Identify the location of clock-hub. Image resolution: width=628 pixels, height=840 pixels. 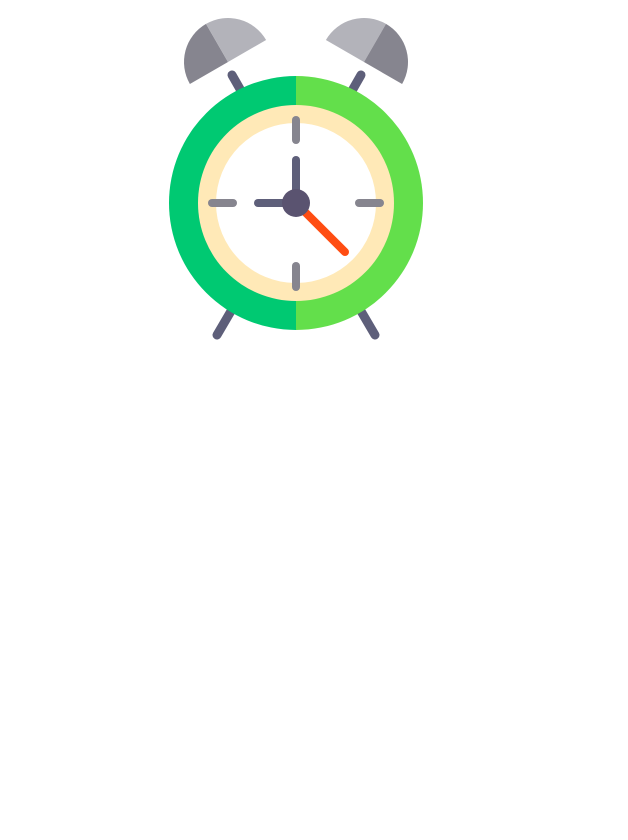
(296, 203).